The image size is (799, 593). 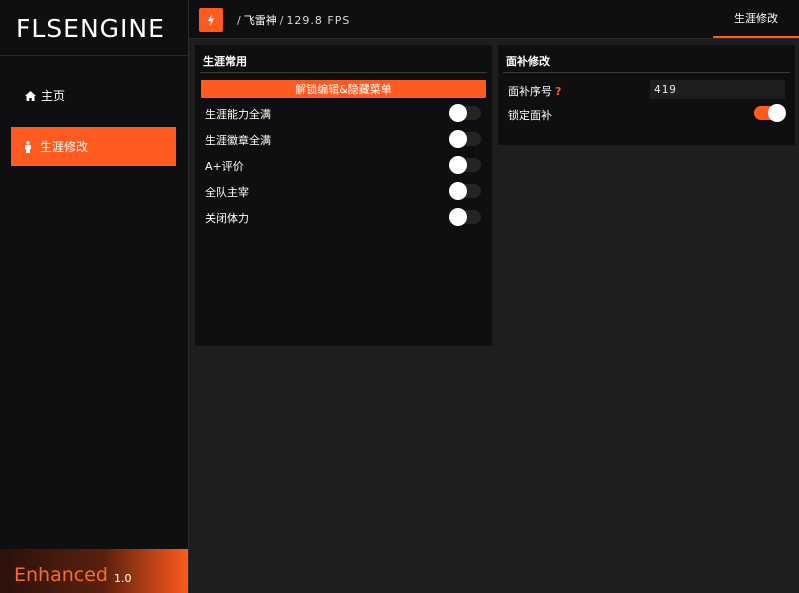 I want to click on sidebar-item-home: 主页, so click(x=93, y=95).